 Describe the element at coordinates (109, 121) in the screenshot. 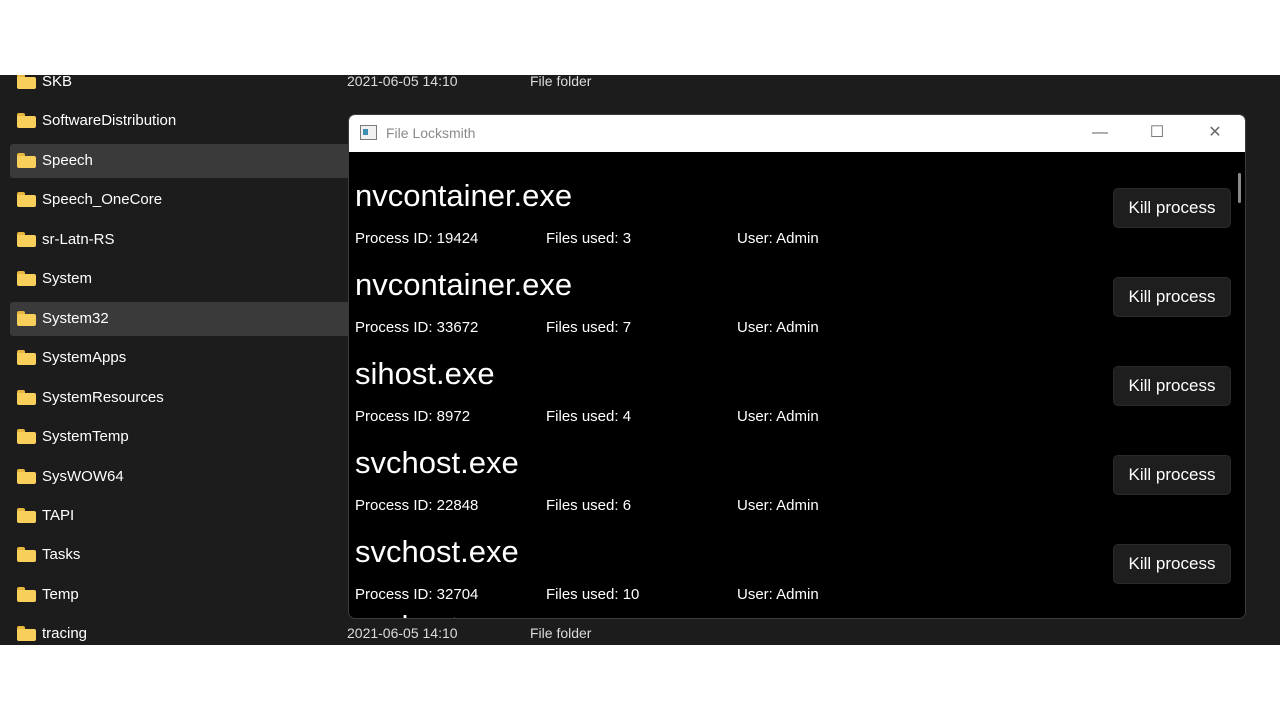

I see `folder-name: SoftwareDistribution` at that location.